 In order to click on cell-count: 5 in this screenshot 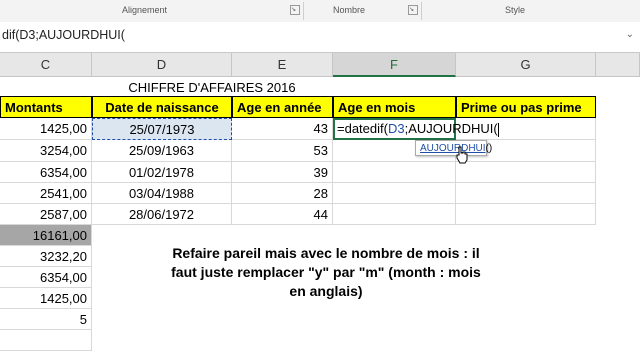, I will do `click(46, 319)`.